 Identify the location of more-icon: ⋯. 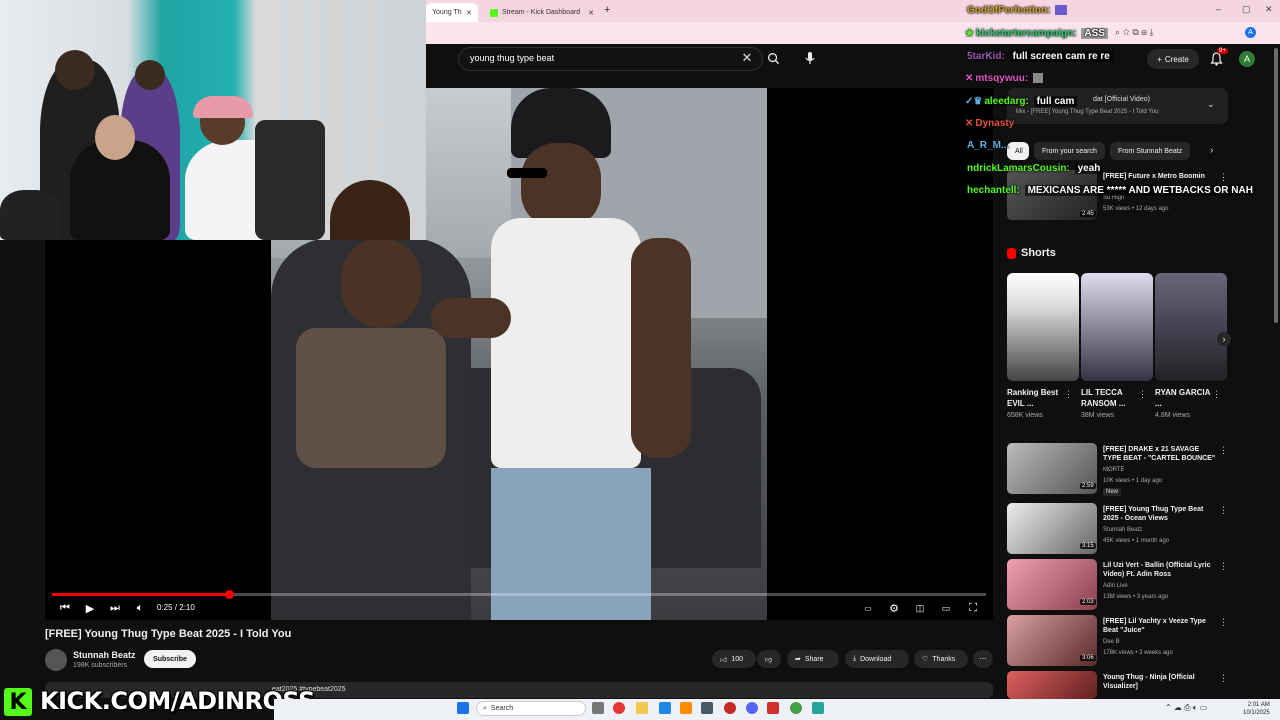
(983, 659).